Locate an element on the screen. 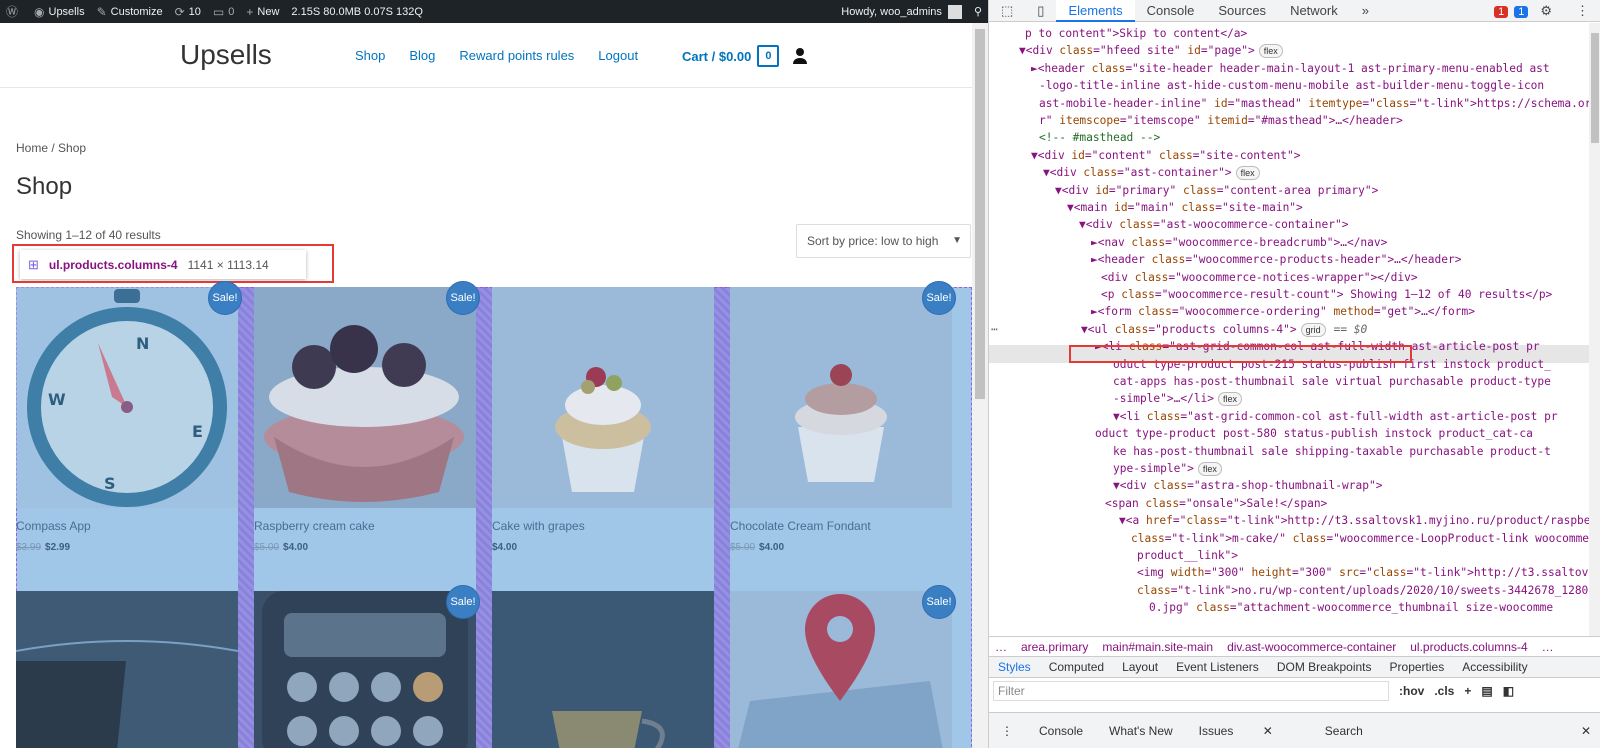 The width and height of the screenshot is (1600, 748). hov-button: :hov is located at coordinates (1411, 691).